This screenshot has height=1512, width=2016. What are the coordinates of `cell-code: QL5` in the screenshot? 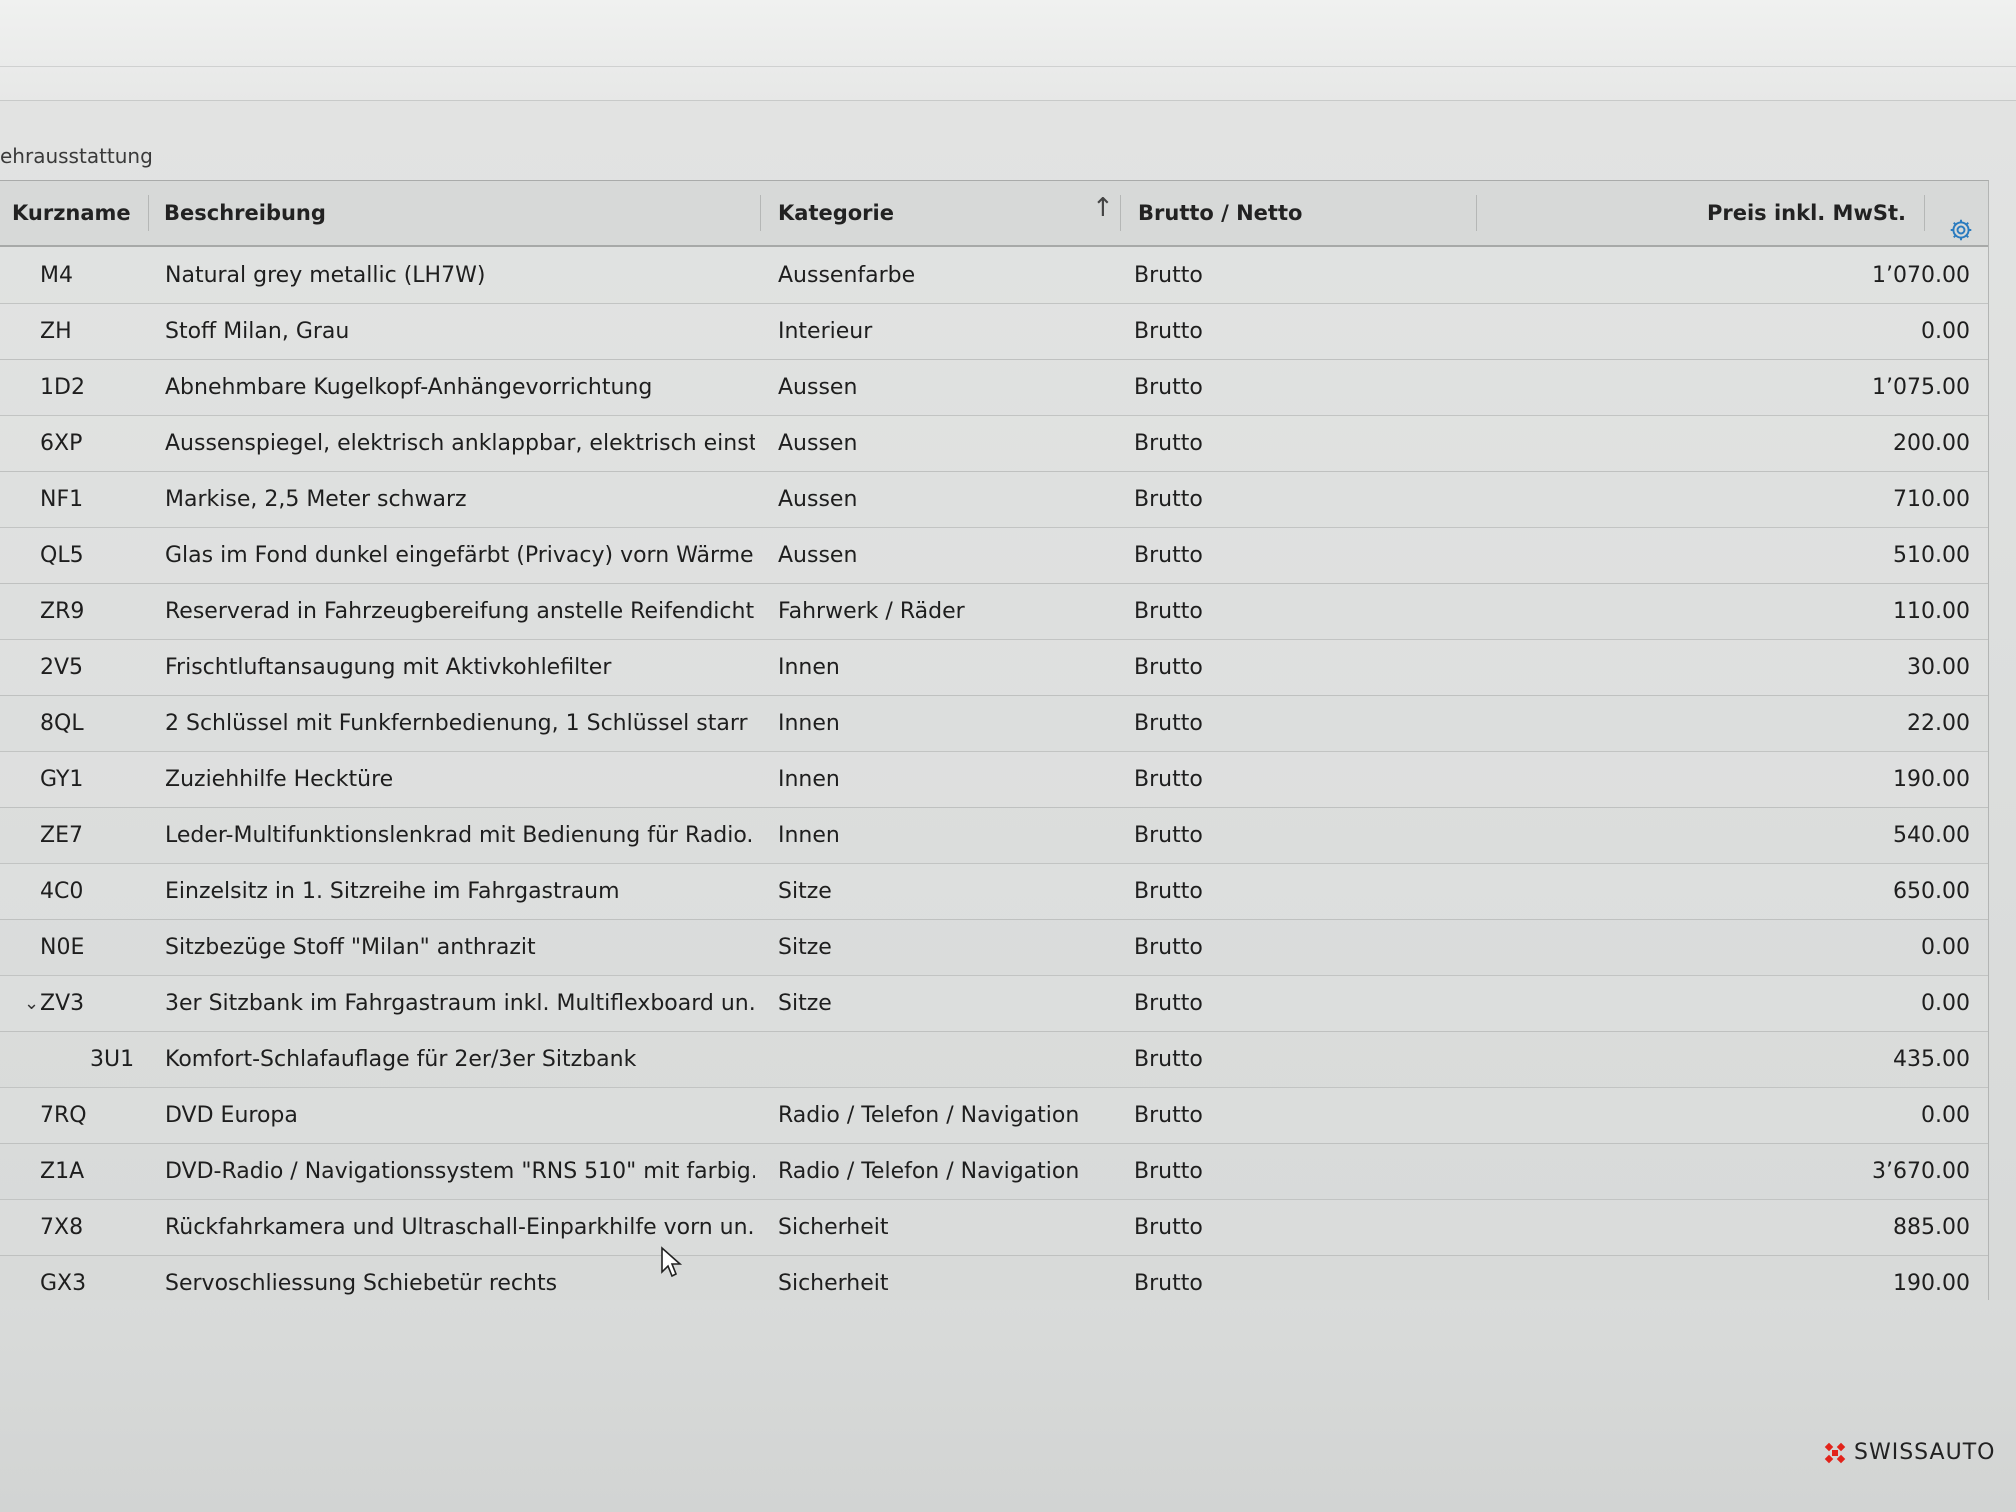 It's located at (62, 555).